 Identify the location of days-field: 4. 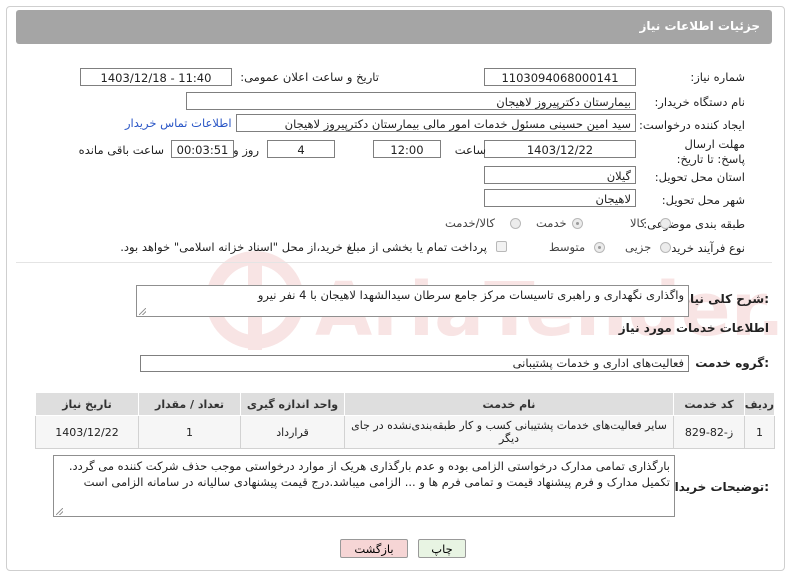
(301, 149).